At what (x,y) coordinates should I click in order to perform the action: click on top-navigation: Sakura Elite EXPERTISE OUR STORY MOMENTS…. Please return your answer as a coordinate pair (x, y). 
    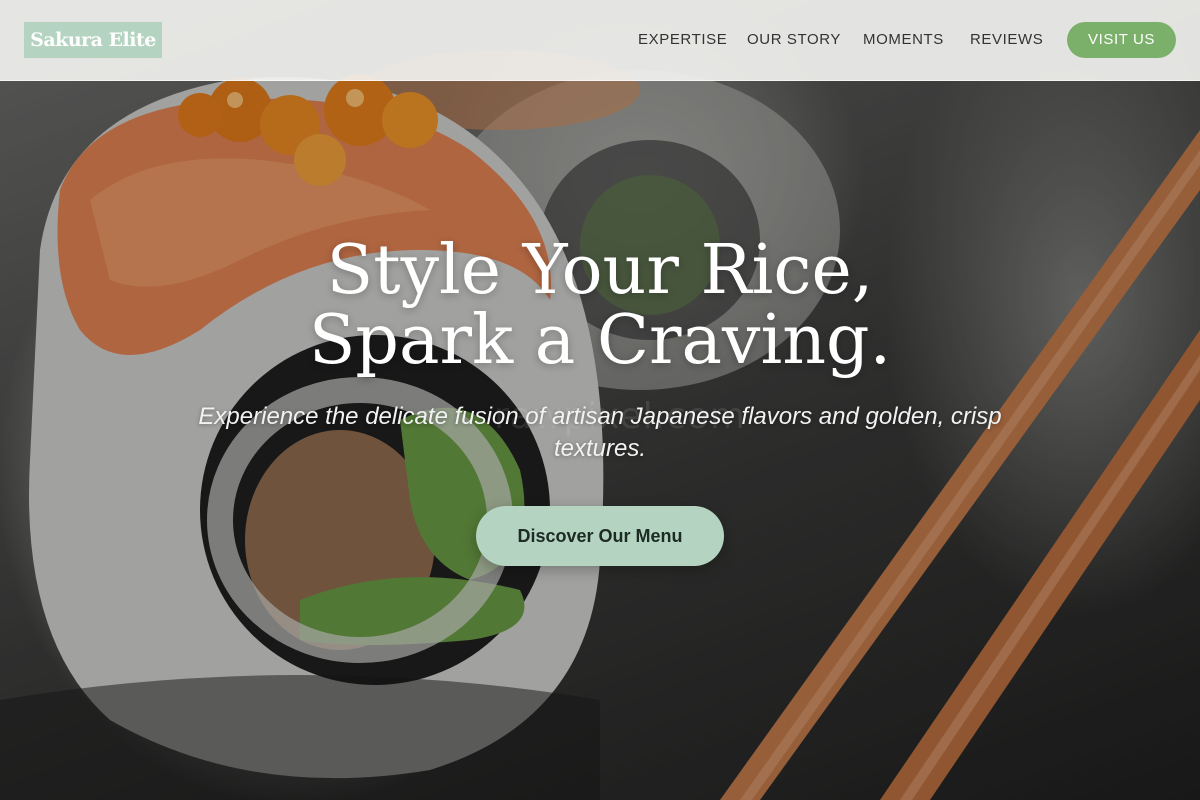
    Looking at the image, I should click on (600, 40).